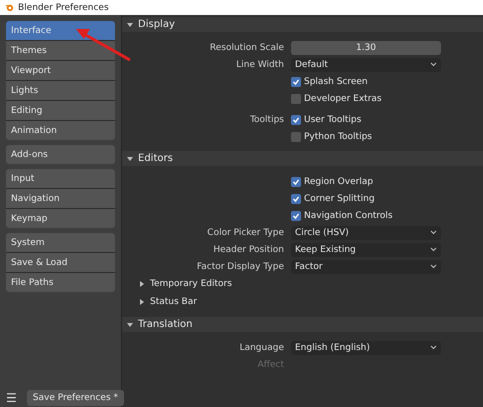  Describe the element at coordinates (240, 267) in the screenshot. I see `field-label: Factor Display Type` at that location.